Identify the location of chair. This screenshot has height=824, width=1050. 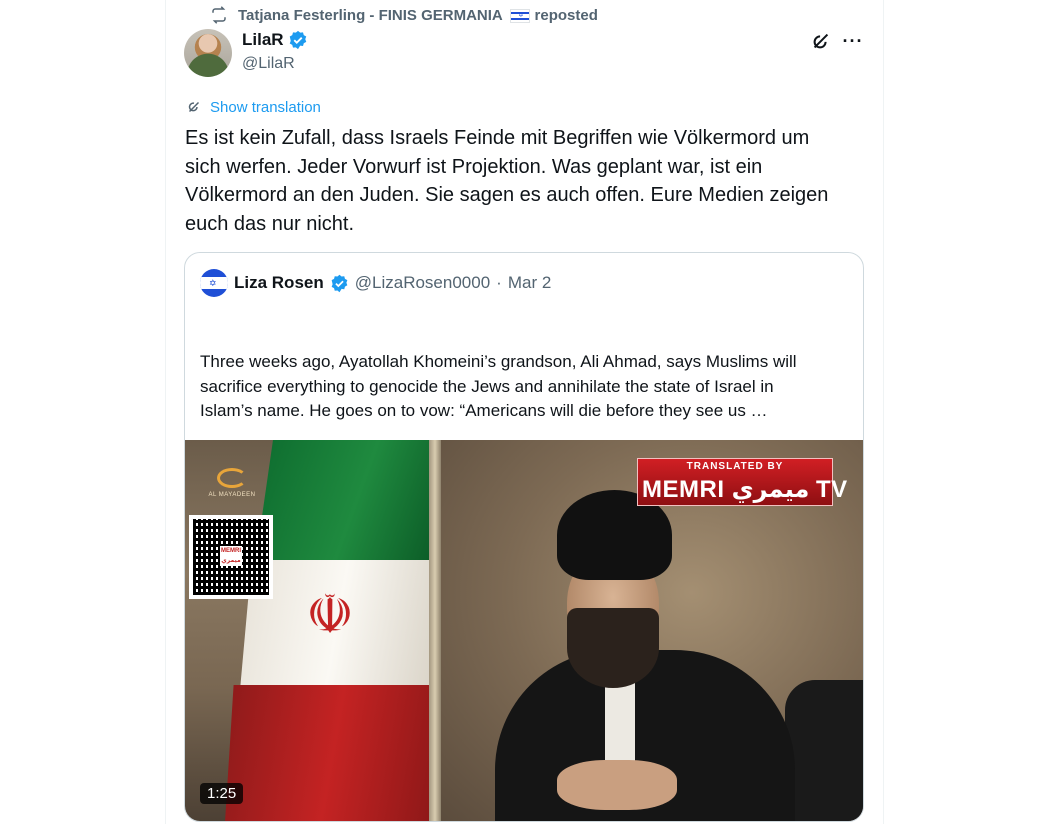
(824, 750).